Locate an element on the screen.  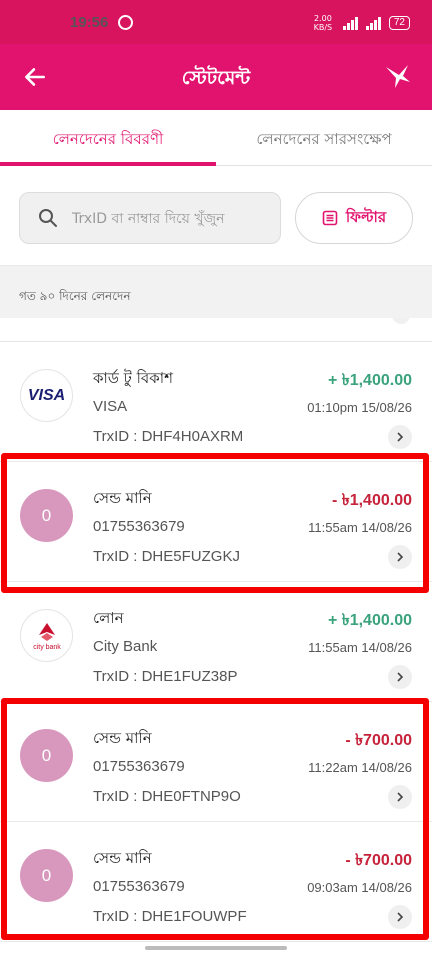
bkash-bird-icon is located at coordinates (398, 76).